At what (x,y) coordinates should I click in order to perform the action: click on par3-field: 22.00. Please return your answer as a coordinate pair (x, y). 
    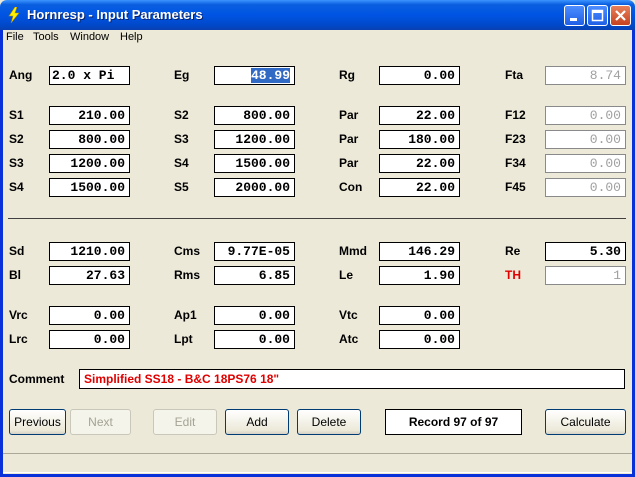
    Looking at the image, I should click on (419, 163).